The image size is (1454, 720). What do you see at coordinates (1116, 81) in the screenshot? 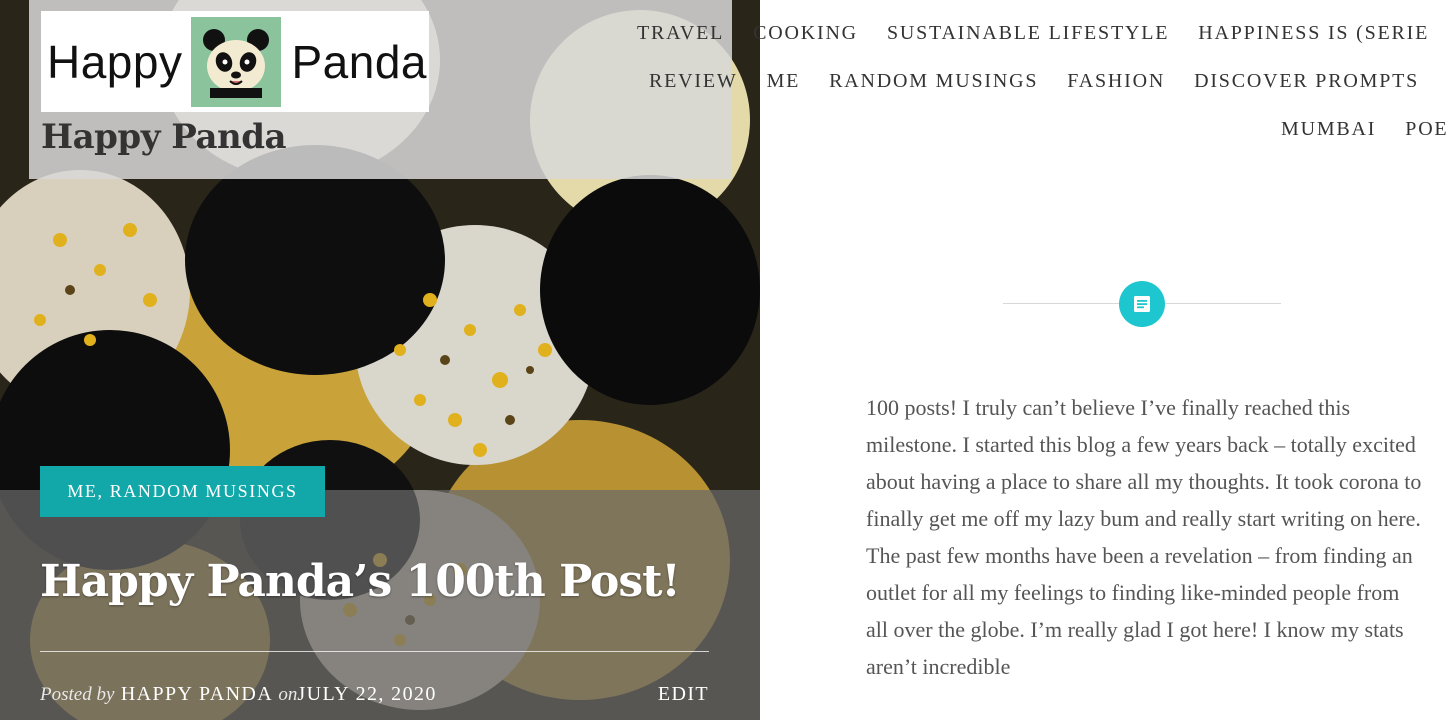
I see `nav-item-fashion: FASHION` at bounding box center [1116, 81].